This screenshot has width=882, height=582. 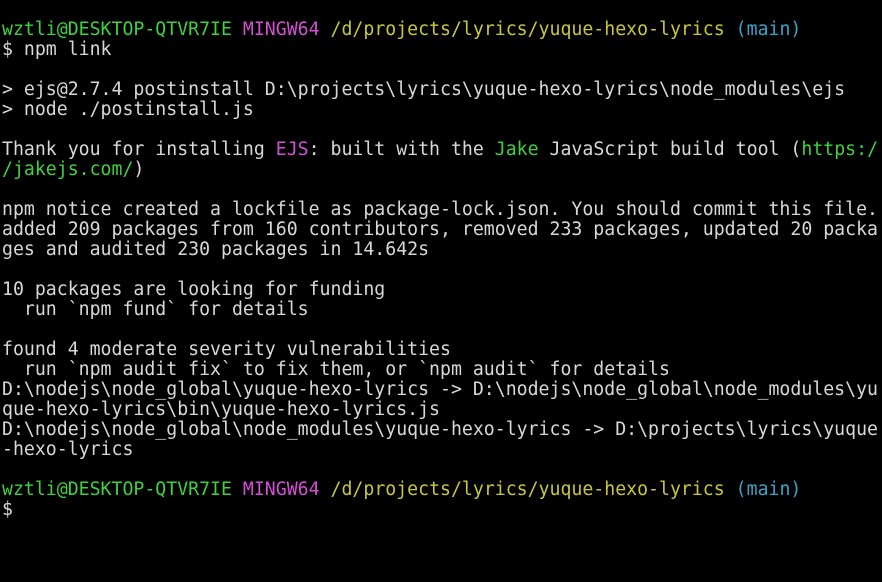 What do you see at coordinates (128, 110) in the screenshot?
I see `output-line: > node ./postinstall.js` at bounding box center [128, 110].